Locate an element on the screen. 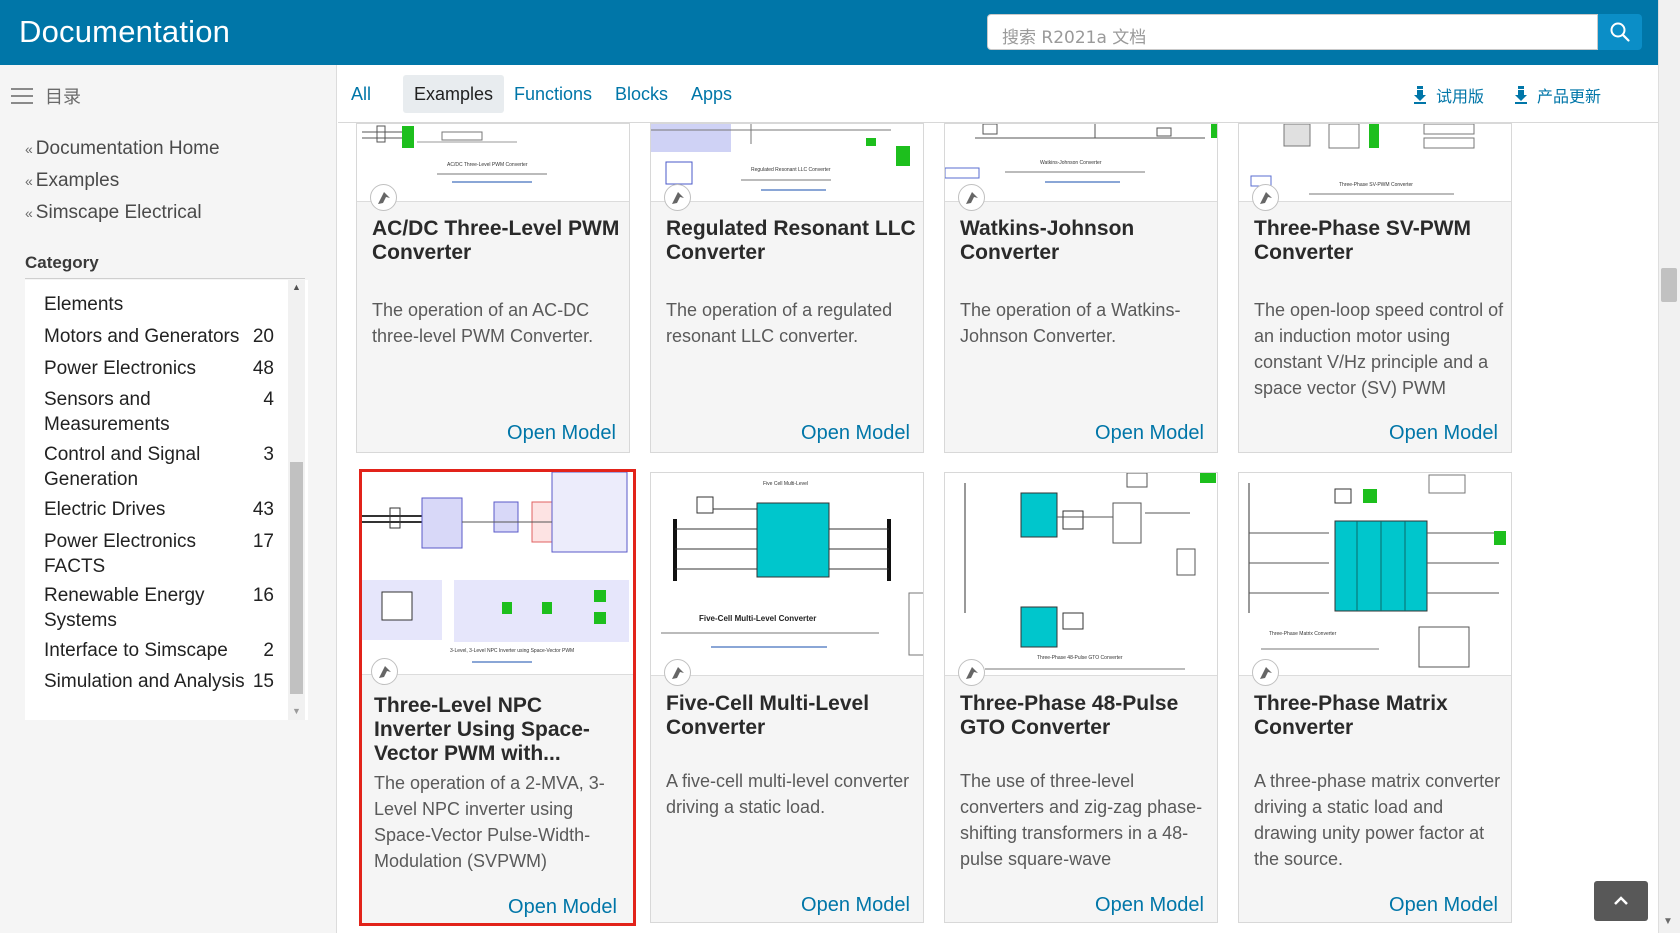  category-item-interface: Interface to Simscape 2 is located at coordinates (159, 650).